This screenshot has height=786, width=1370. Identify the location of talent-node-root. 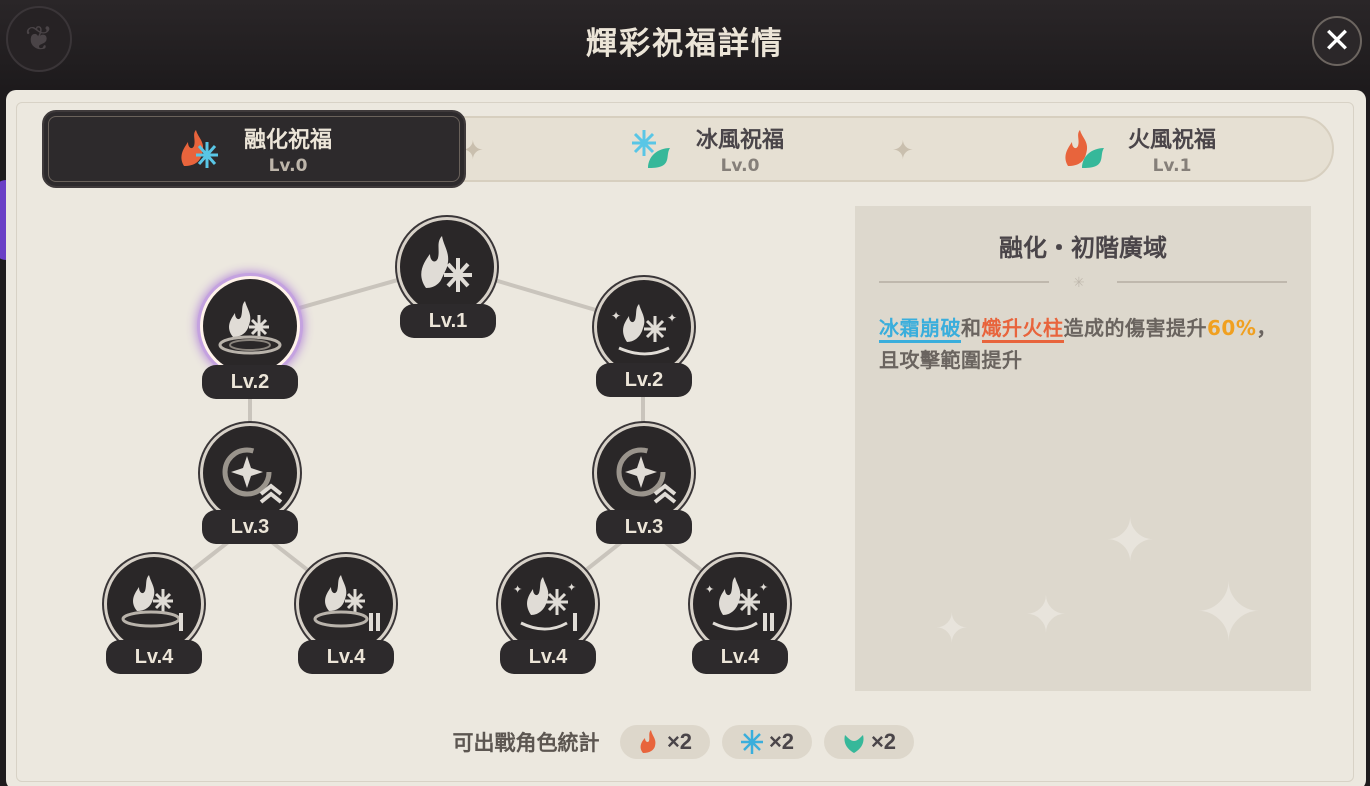
(447, 267).